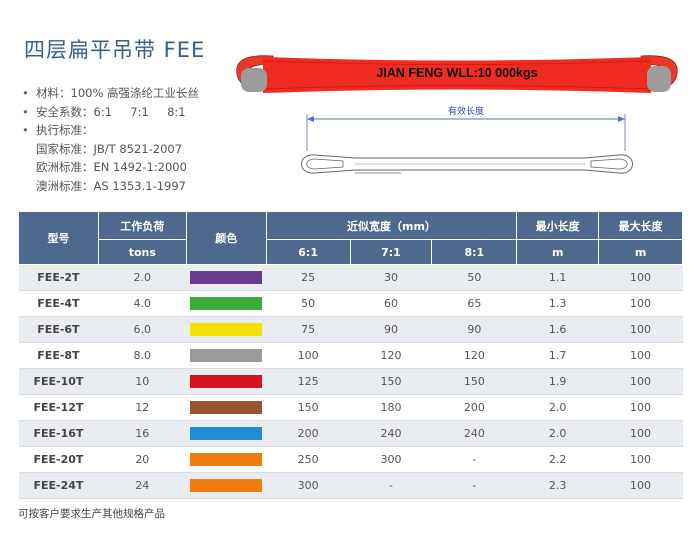  Describe the element at coordinates (391, 252) in the screenshot. I see `col-ratio-7: 7:1` at that location.